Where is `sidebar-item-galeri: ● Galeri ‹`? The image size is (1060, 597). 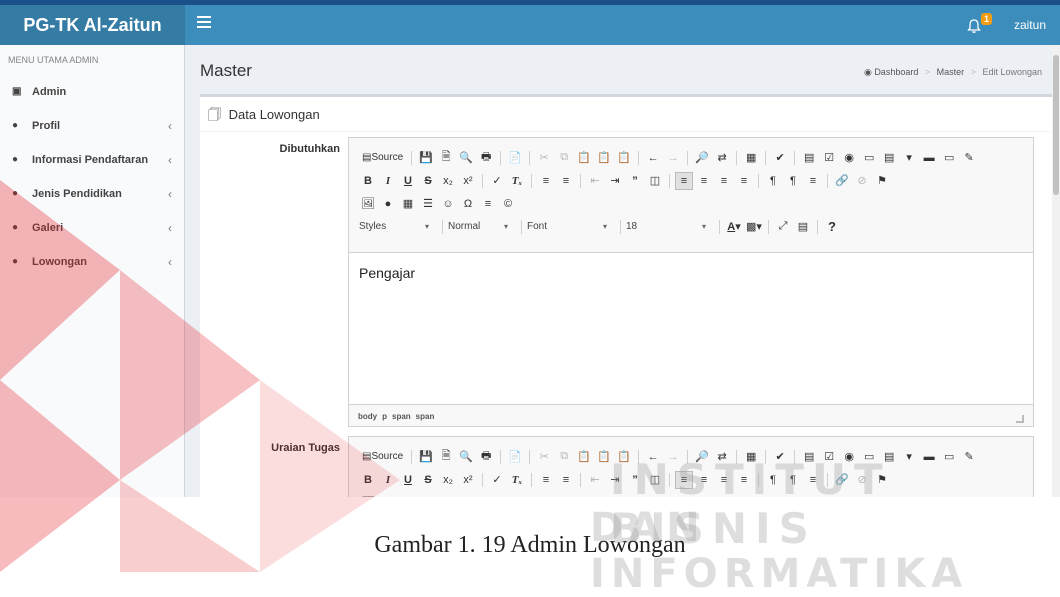 sidebar-item-galeri: ● Galeri ‹ is located at coordinates (92, 228).